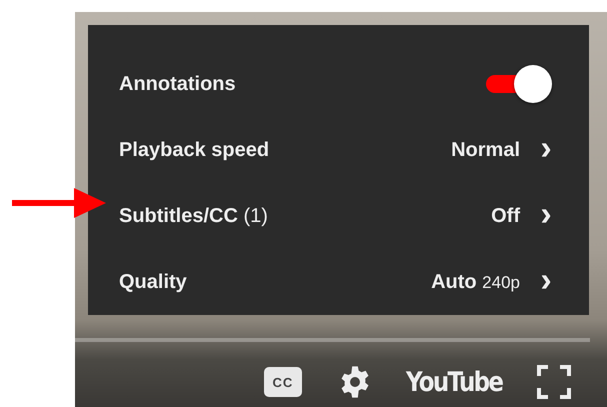 Image resolution: width=607 pixels, height=407 pixels. Describe the element at coordinates (305, 216) in the screenshot. I see `menu-item-label: Subtitles/CC (1)` at that location.